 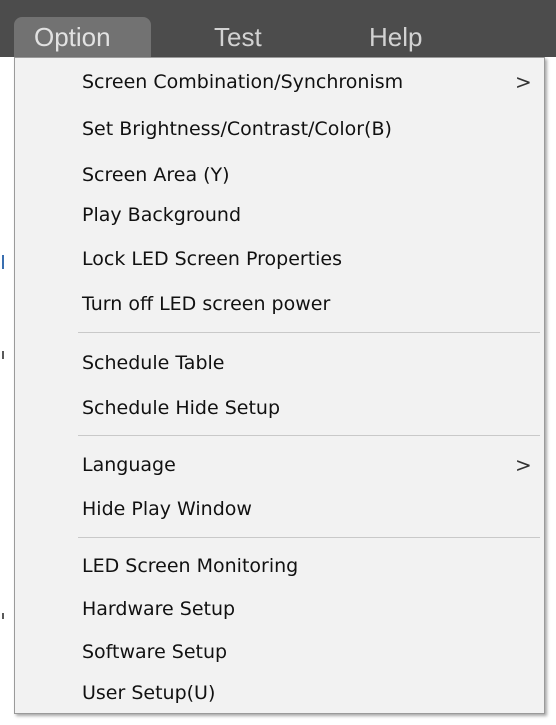 What do you see at coordinates (129, 465) in the screenshot?
I see `menu-item-label: Language` at bounding box center [129, 465].